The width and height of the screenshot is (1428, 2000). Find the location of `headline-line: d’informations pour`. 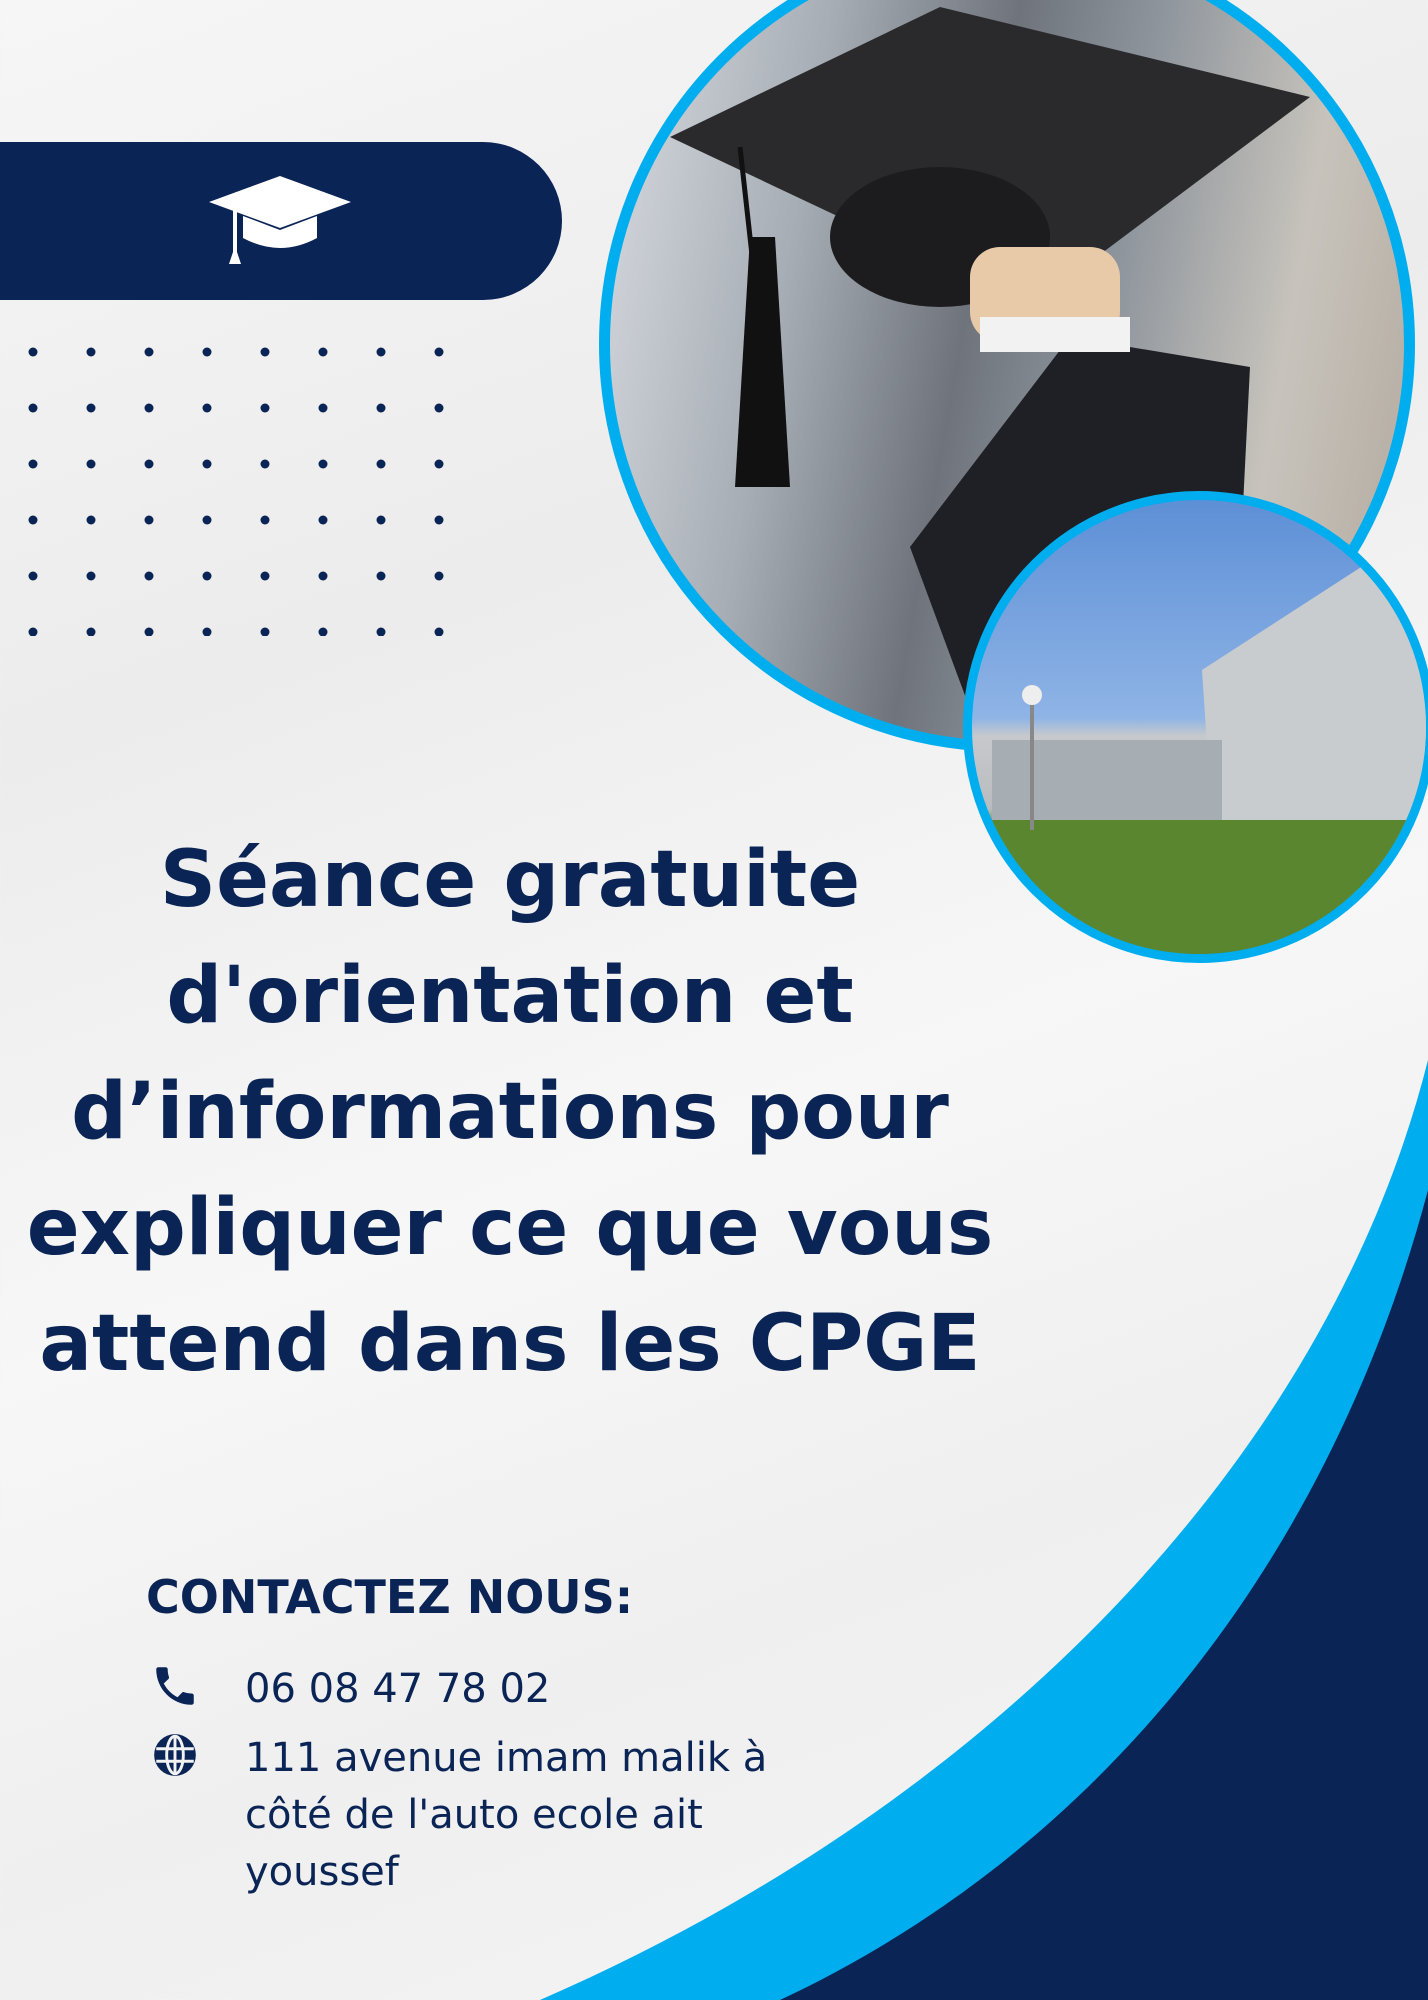

headline-line: d’informations pour is located at coordinates (510, 1112).